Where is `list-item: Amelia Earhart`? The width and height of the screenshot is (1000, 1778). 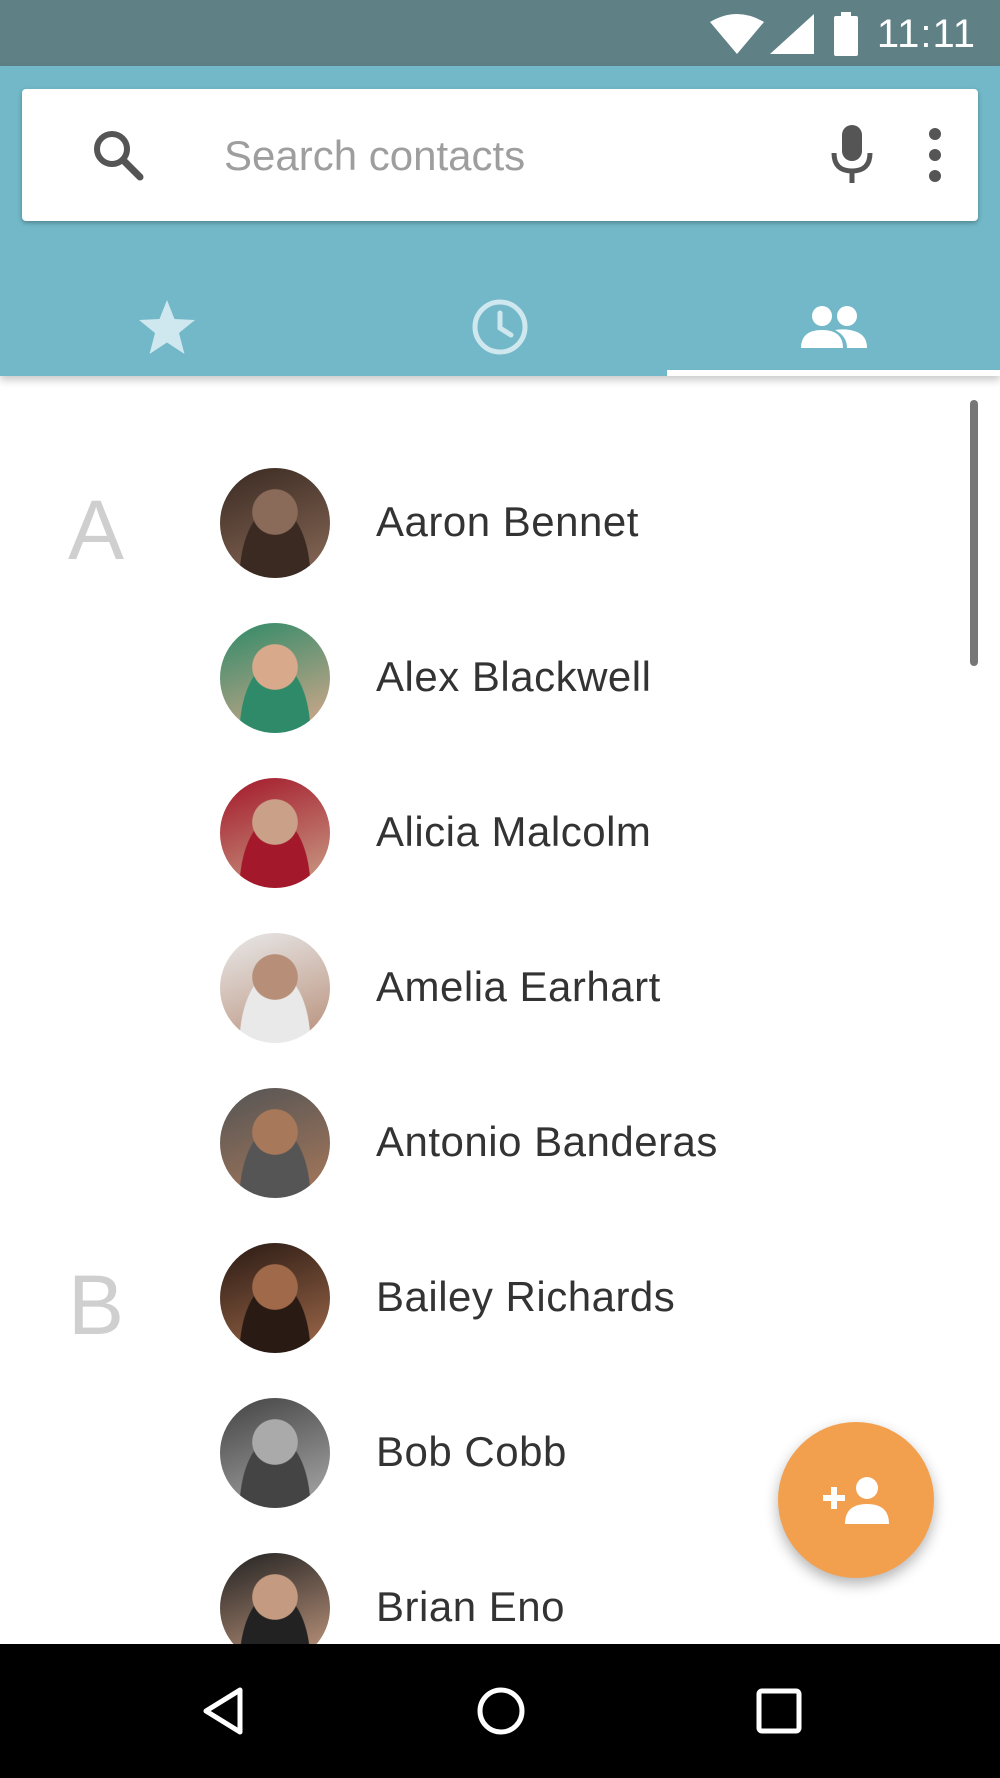 list-item: Amelia Earhart is located at coordinates (500, 988).